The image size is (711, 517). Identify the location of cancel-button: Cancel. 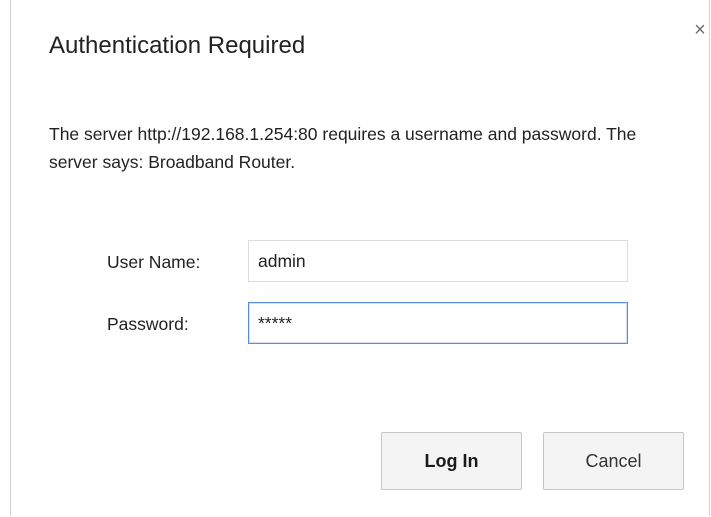
(613, 461).